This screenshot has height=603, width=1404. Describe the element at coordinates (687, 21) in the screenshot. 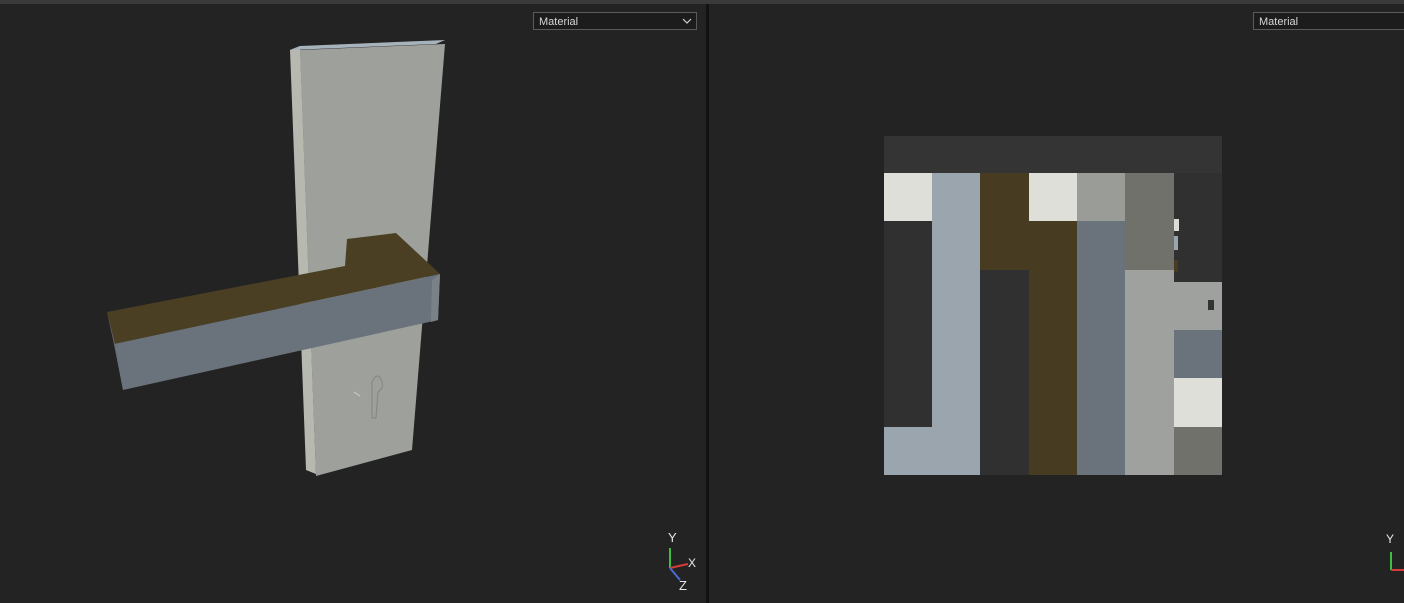

I see `chevron-down-icon` at that location.